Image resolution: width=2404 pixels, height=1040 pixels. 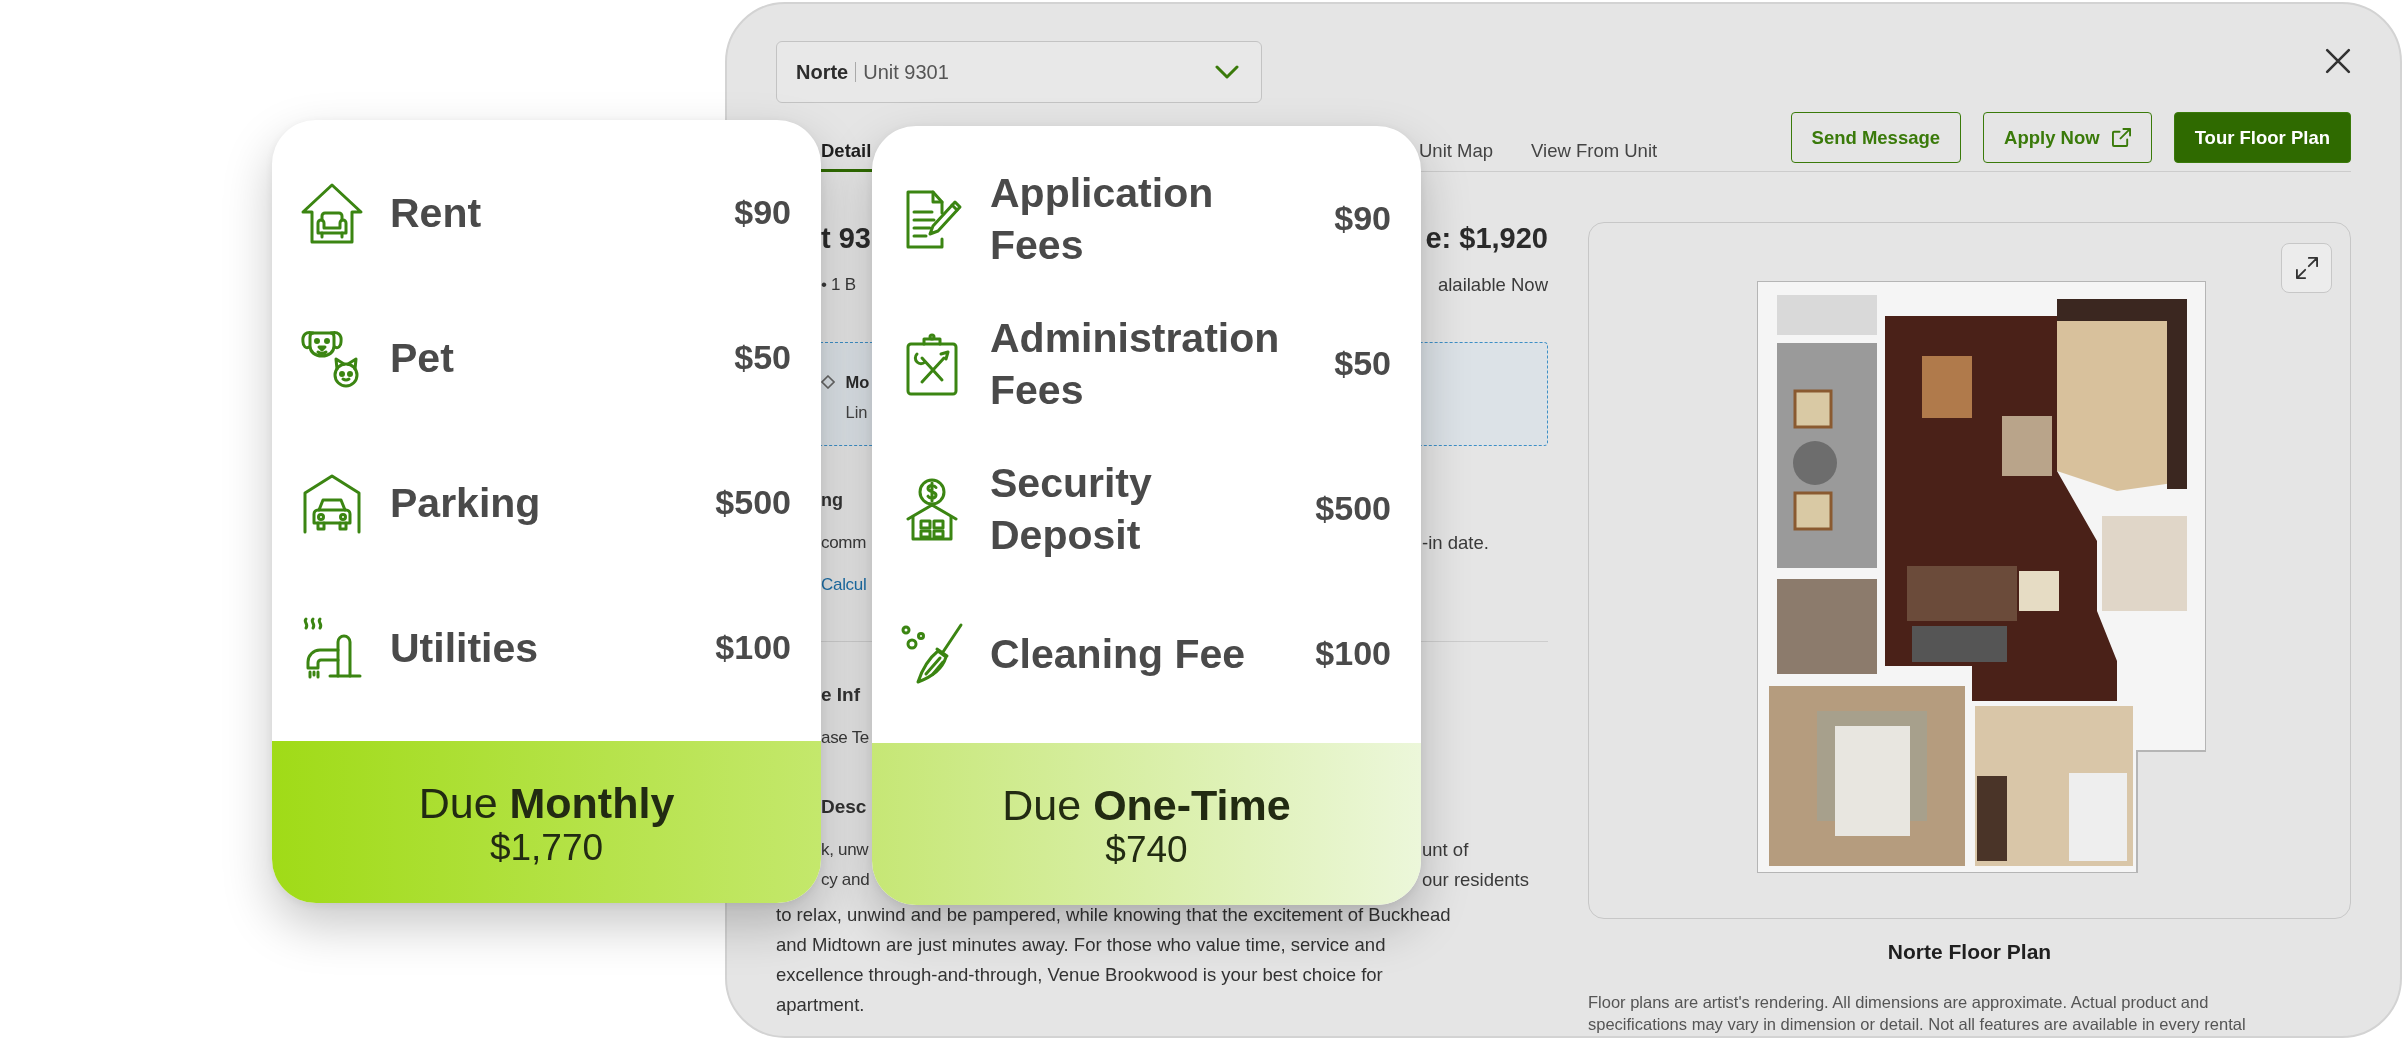 What do you see at coordinates (1475, 880) in the screenshot?
I see `body-text: our residents` at bounding box center [1475, 880].